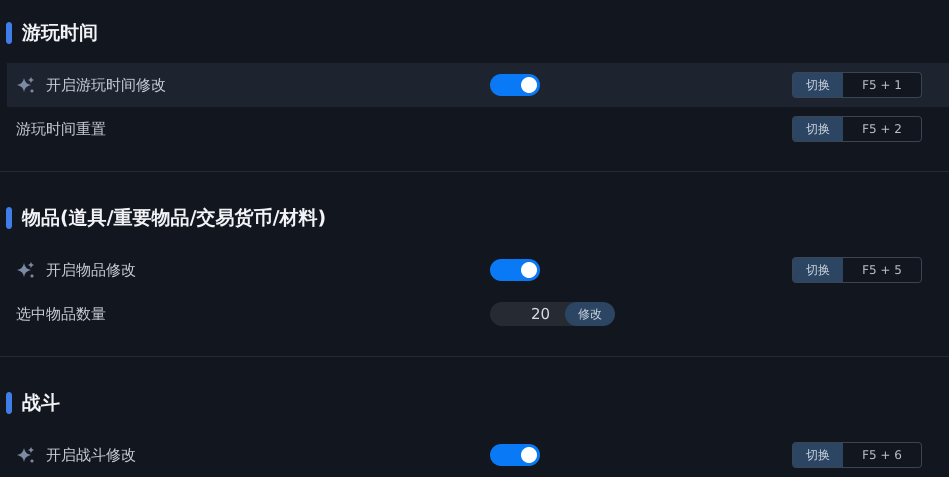 The height and width of the screenshot is (477, 949). I want to click on apply-button: 修改, so click(590, 314).